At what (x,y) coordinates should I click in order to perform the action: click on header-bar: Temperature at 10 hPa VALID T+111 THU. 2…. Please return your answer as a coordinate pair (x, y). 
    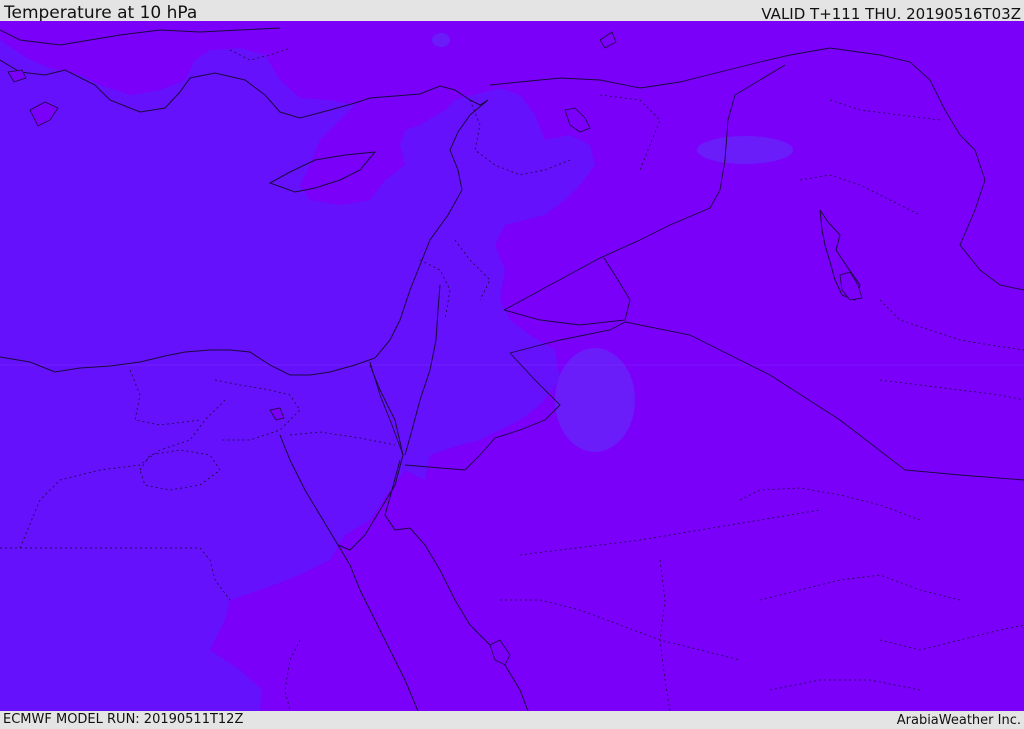
    Looking at the image, I should click on (512, 11).